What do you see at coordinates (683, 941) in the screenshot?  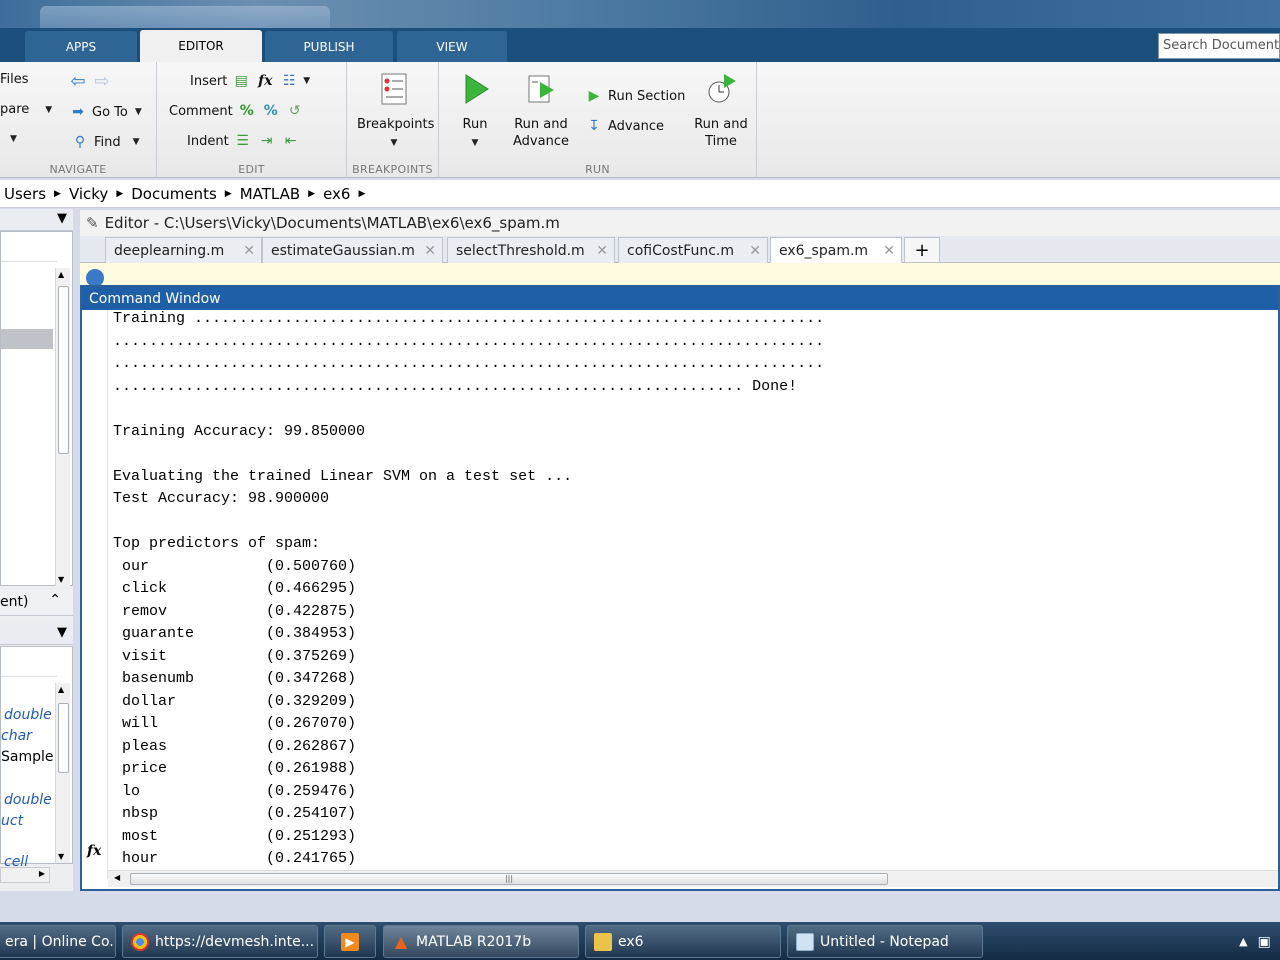 I see `taskbar-item-folder: ex6` at bounding box center [683, 941].